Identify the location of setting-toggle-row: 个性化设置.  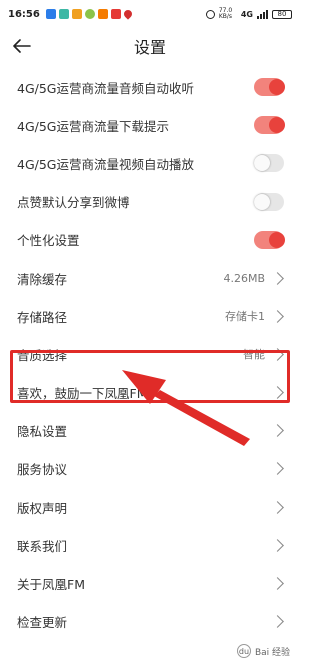
(150, 240).